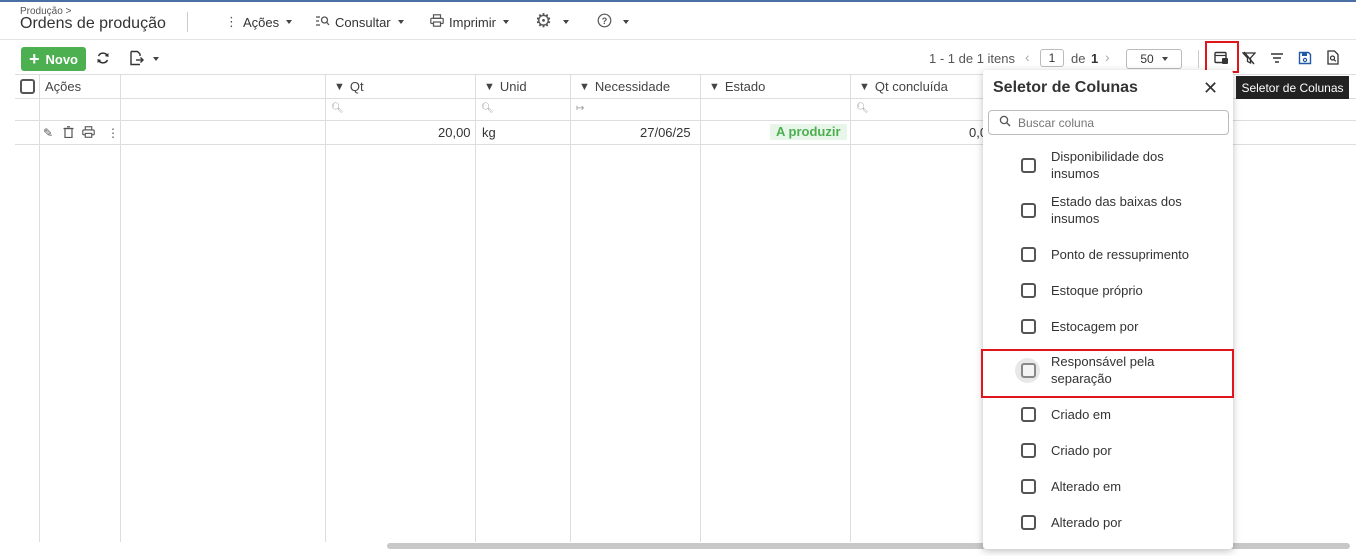 This screenshot has height=556, width=1356. What do you see at coordinates (259, 22) in the screenshot?
I see `actions-menu: ⋮ Ações` at bounding box center [259, 22].